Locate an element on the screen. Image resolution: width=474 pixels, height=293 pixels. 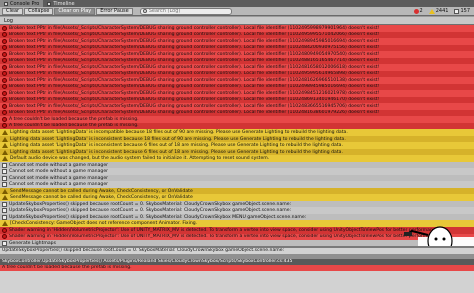
clear-button: Clear is located at coordinates (13, 11).